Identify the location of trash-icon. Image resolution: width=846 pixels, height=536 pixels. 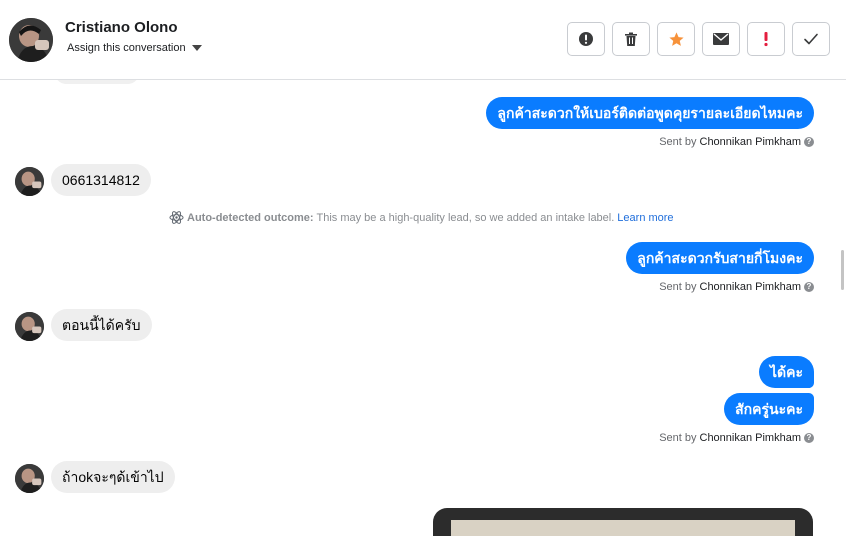
(631, 39).